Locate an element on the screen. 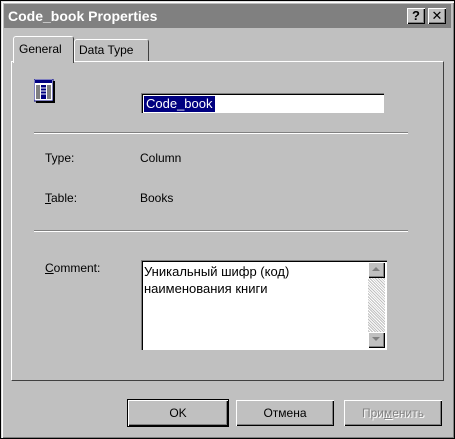  tab-general: General is located at coordinates (43, 49).